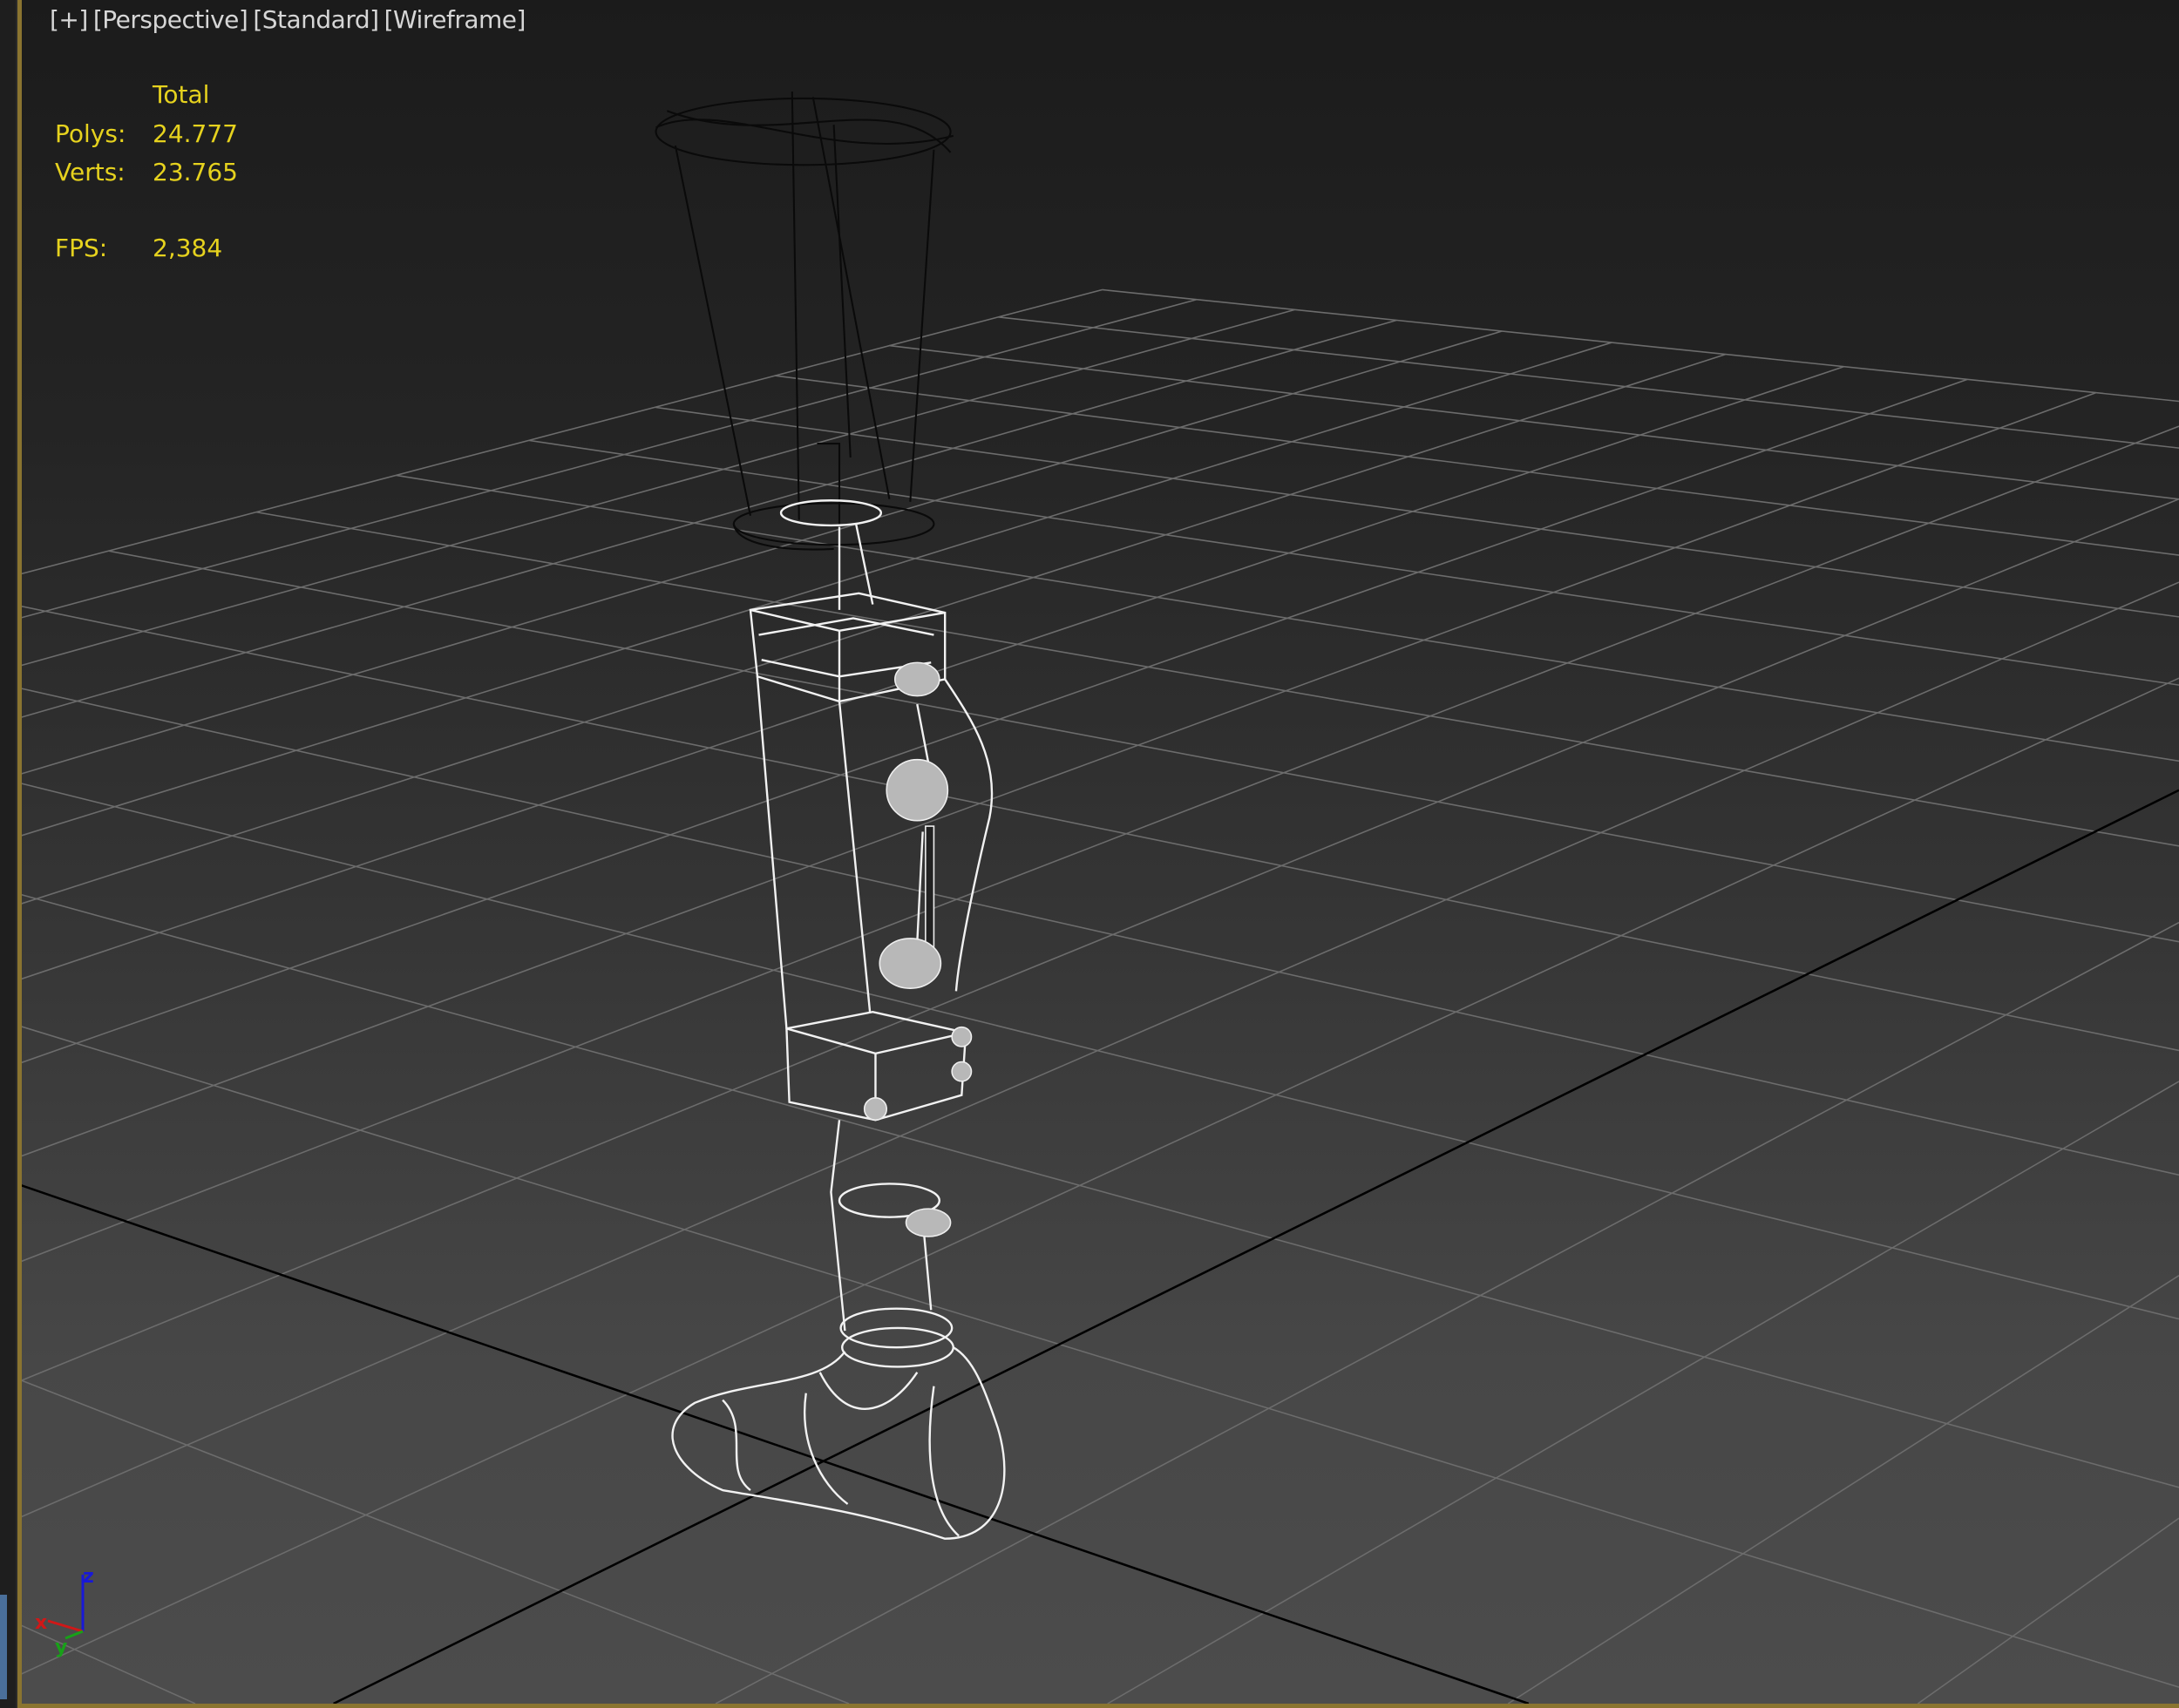  What do you see at coordinates (316, 19) in the screenshot?
I see `viewport-shading-preset-menu: [Standard]` at bounding box center [316, 19].